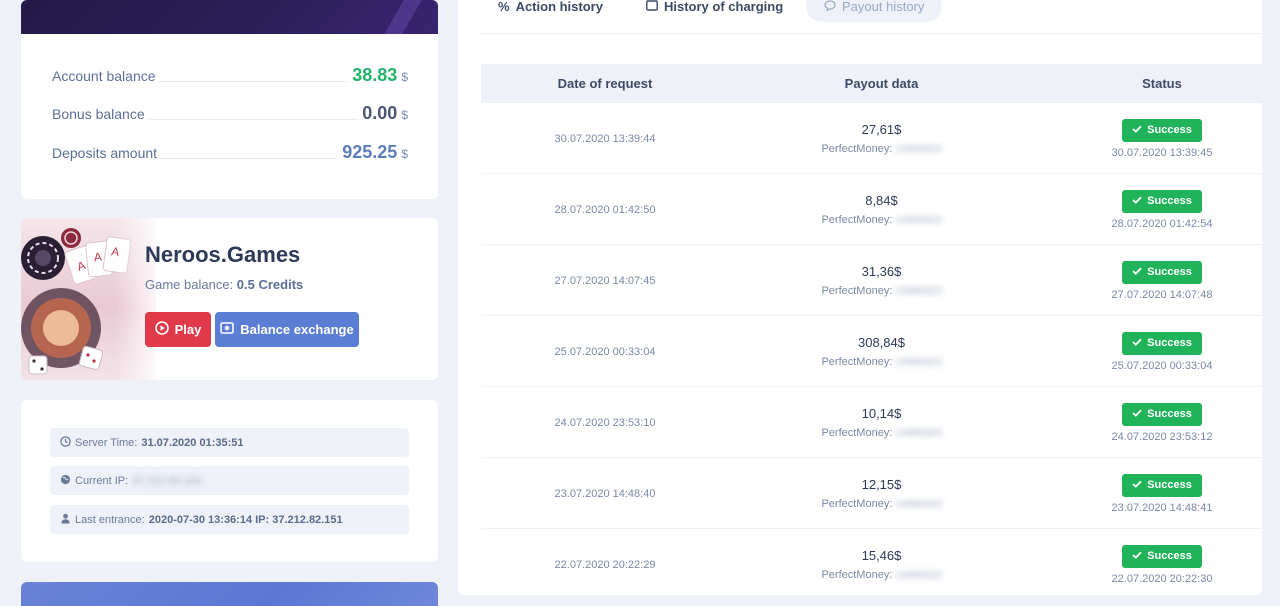  I want to click on tab-history-of-charging-label: History of charging, so click(724, 7).